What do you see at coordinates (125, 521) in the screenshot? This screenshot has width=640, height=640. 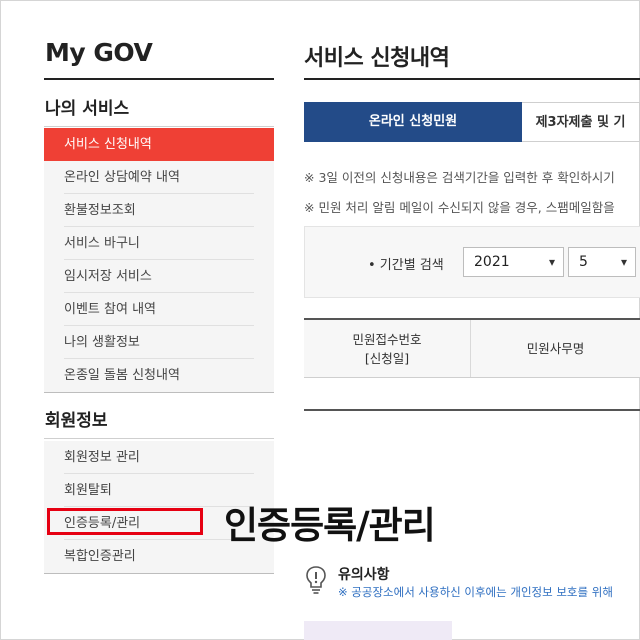 I see `highlight-box` at bounding box center [125, 521].